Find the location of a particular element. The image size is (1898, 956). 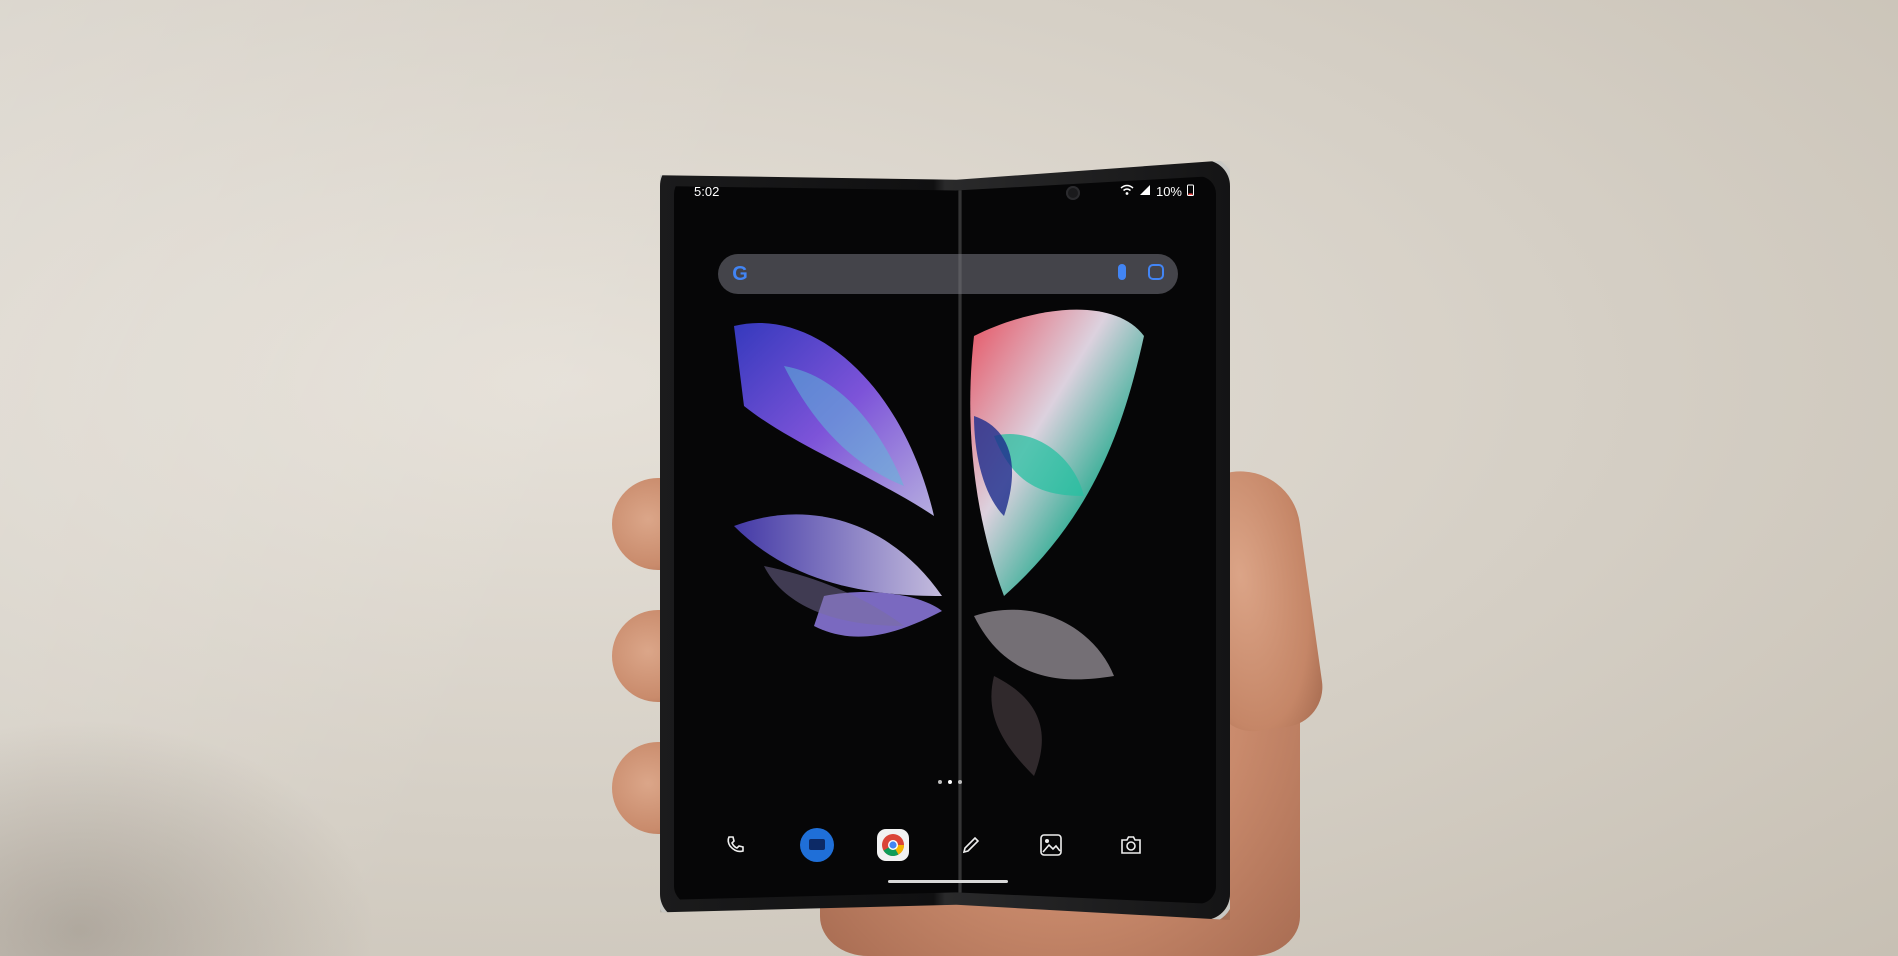

pencil-icon is located at coordinates (971, 845).